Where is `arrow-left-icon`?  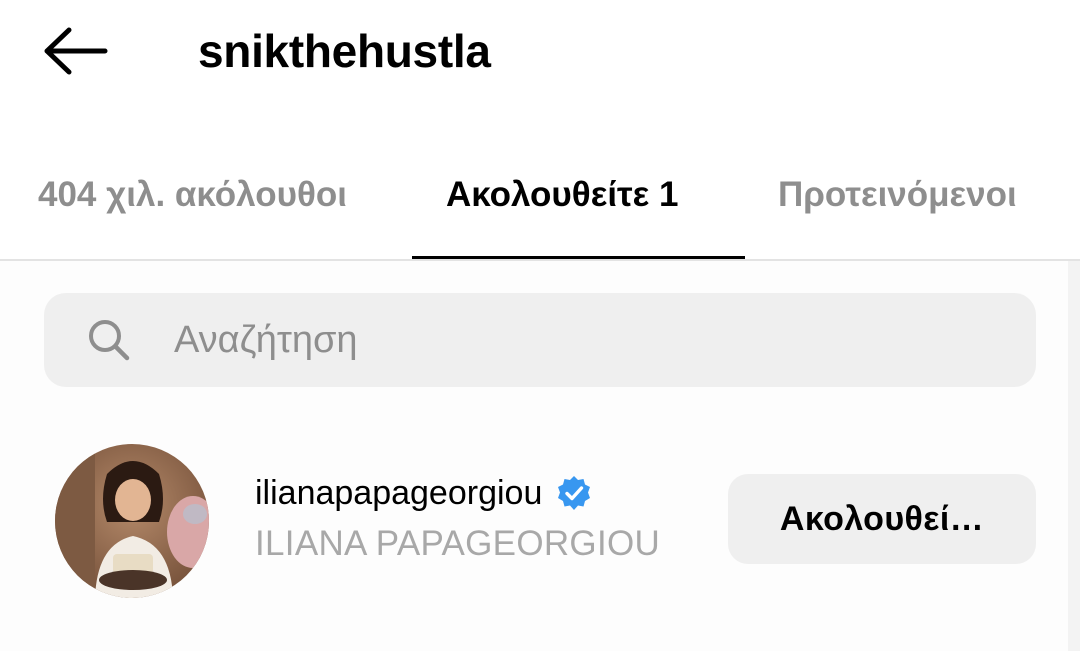 arrow-left-icon is located at coordinates (76, 51).